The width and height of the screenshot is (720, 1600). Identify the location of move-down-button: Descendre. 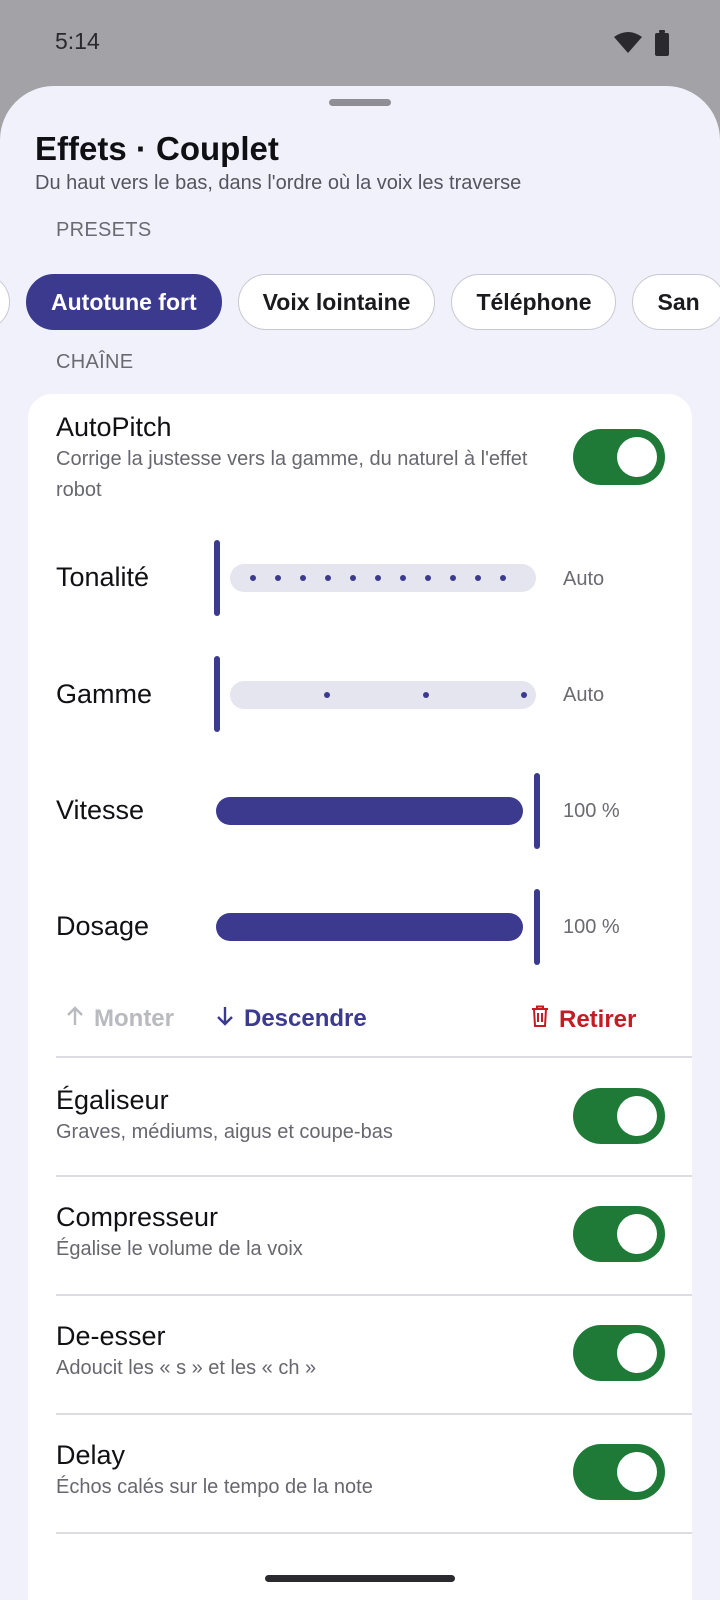
(291, 1019).